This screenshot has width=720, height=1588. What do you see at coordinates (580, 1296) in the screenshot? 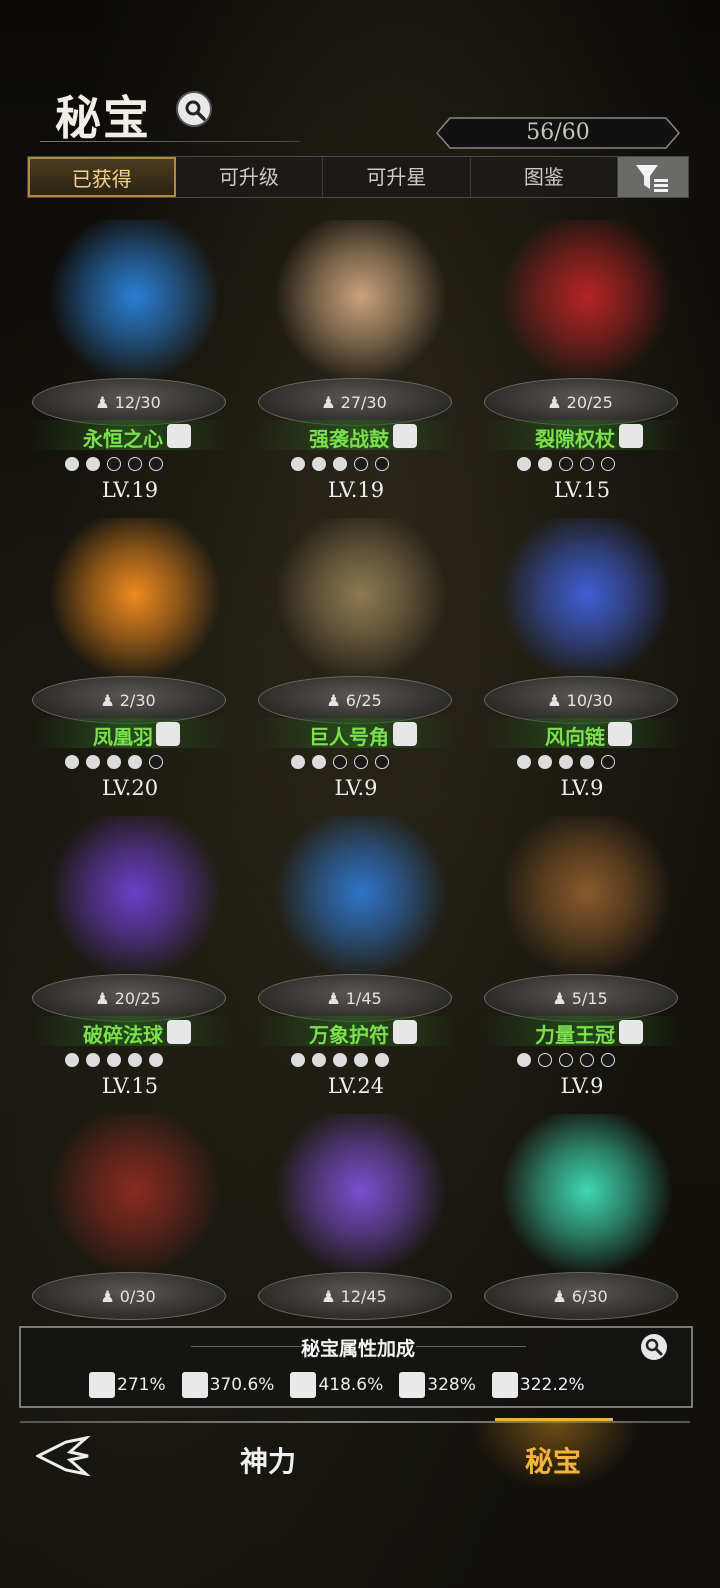
I see `fragment-count: ♟ 6/30` at bounding box center [580, 1296].